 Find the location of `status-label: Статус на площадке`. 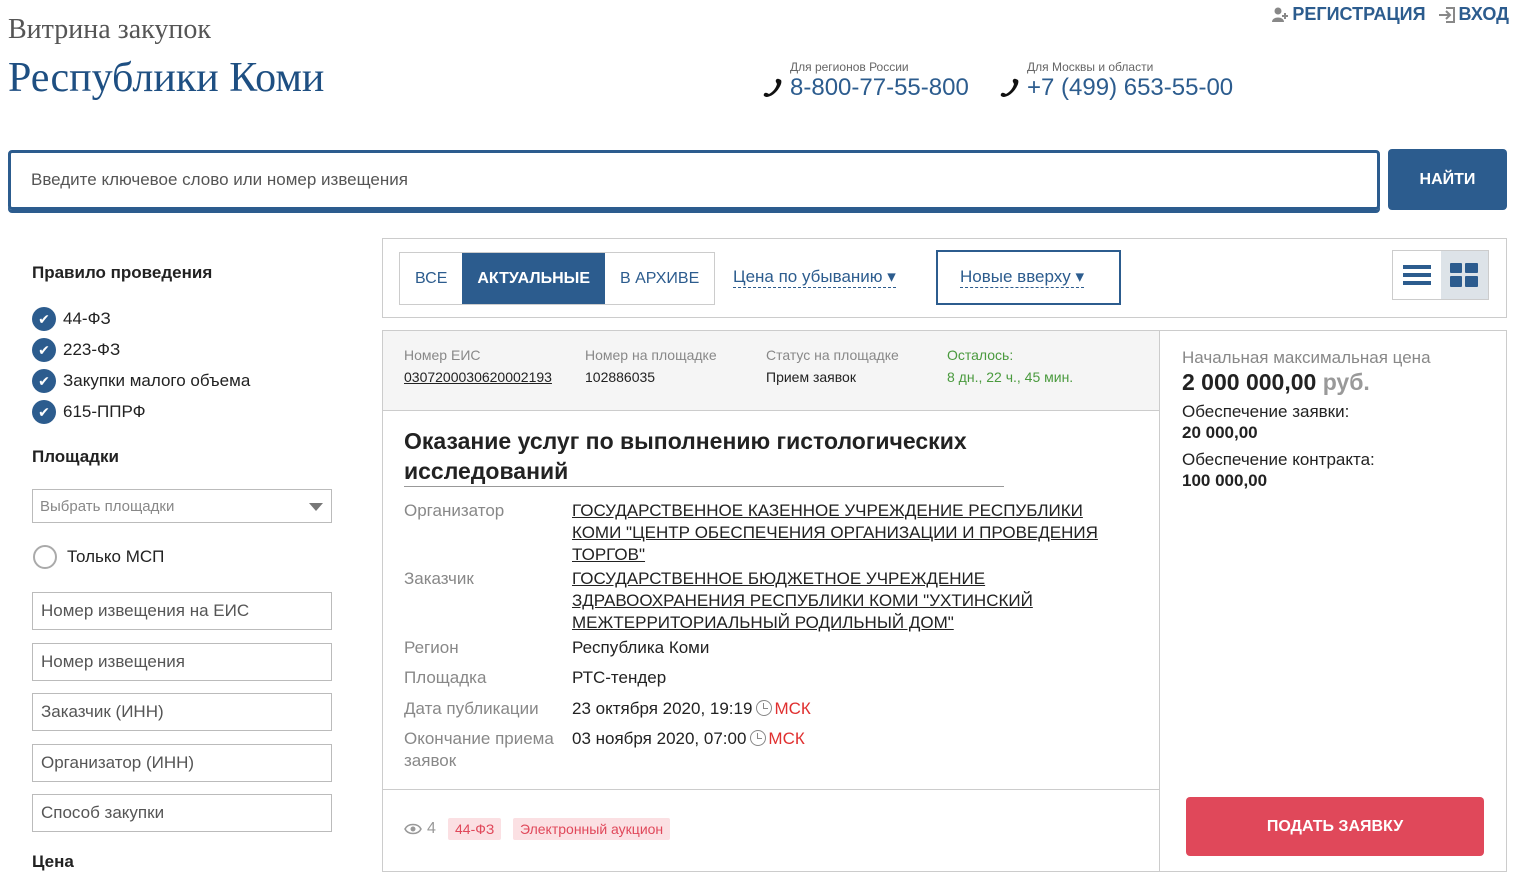

status-label: Статус на площадке is located at coordinates (832, 355).